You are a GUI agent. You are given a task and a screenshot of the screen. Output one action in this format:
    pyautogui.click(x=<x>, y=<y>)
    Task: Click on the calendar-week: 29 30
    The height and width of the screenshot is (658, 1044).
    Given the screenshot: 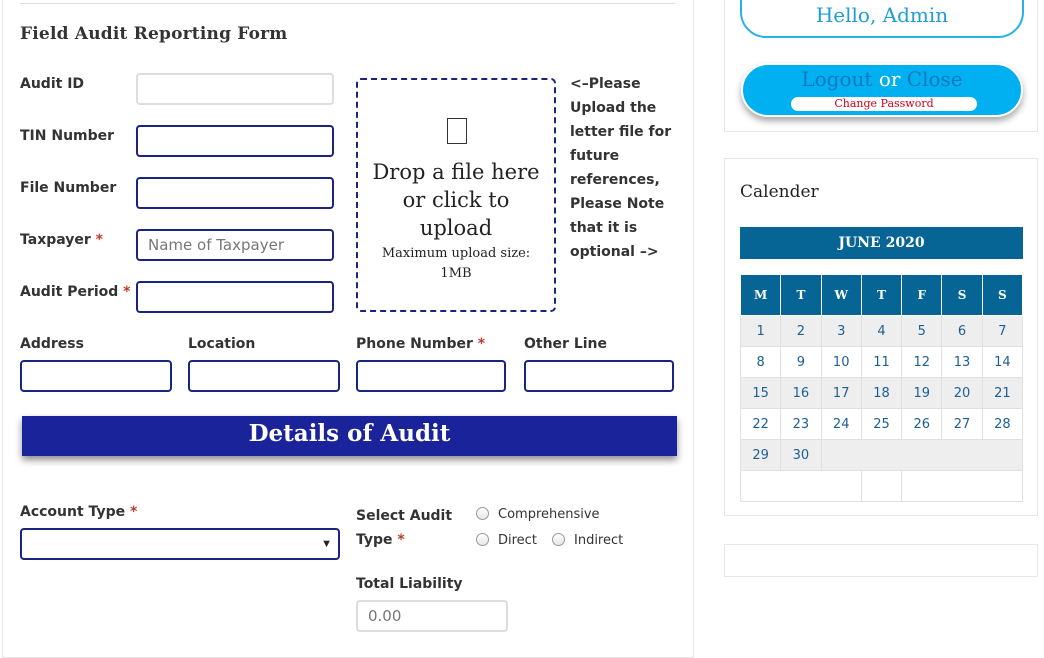 What is the action you would take?
    pyautogui.click(x=881, y=455)
    